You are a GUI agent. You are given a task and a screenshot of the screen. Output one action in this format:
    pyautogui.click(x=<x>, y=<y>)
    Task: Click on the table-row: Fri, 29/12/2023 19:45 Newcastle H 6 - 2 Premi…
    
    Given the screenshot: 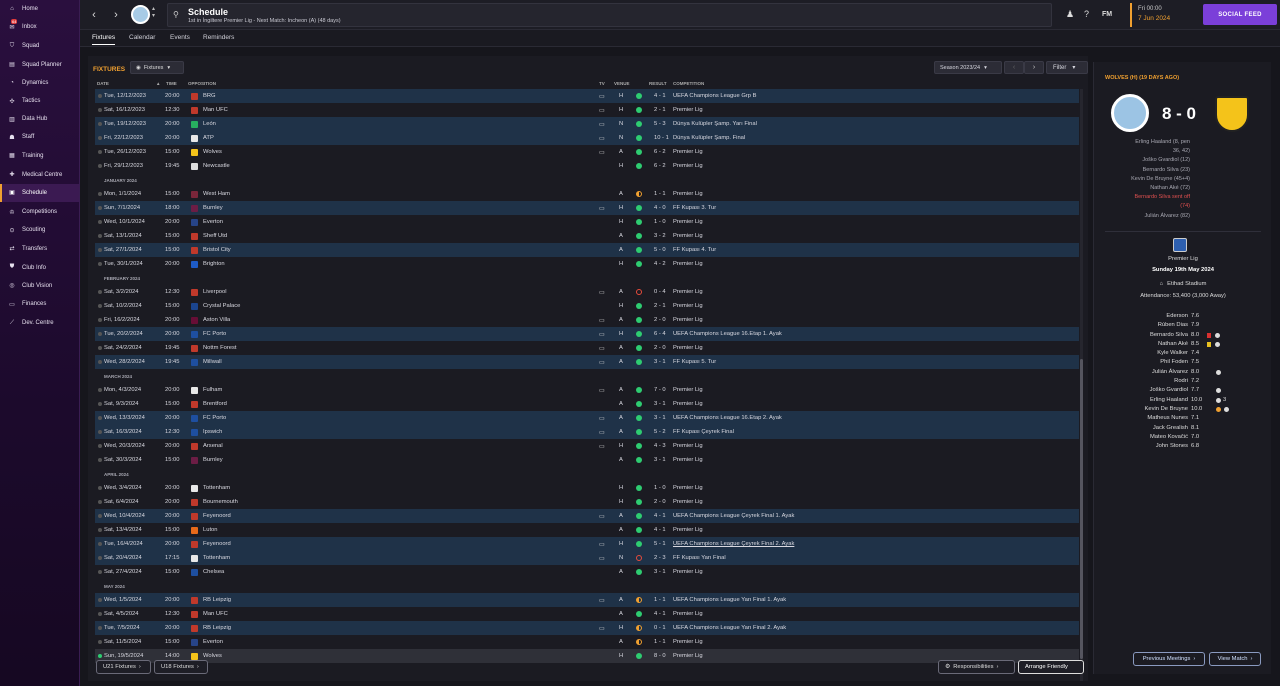 What is the action you would take?
    pyautogui.click(x=587, y=166)
    